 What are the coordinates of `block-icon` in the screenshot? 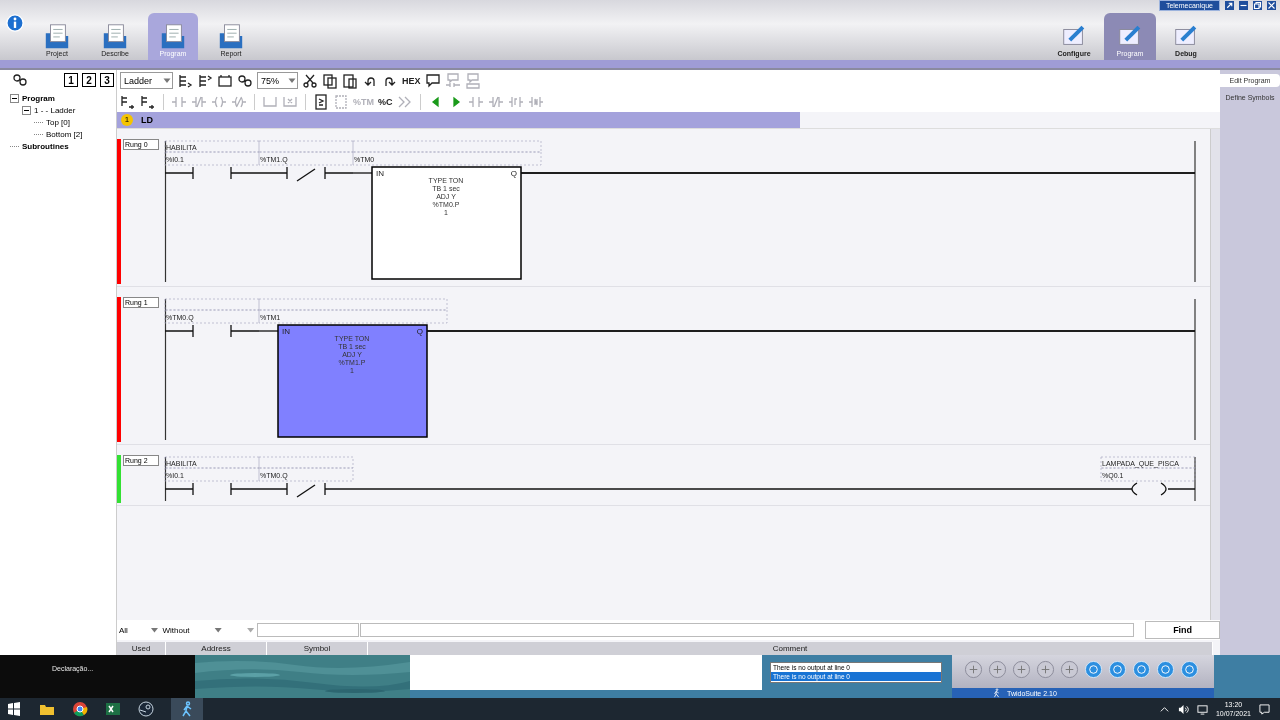 It's located at (225, 80).